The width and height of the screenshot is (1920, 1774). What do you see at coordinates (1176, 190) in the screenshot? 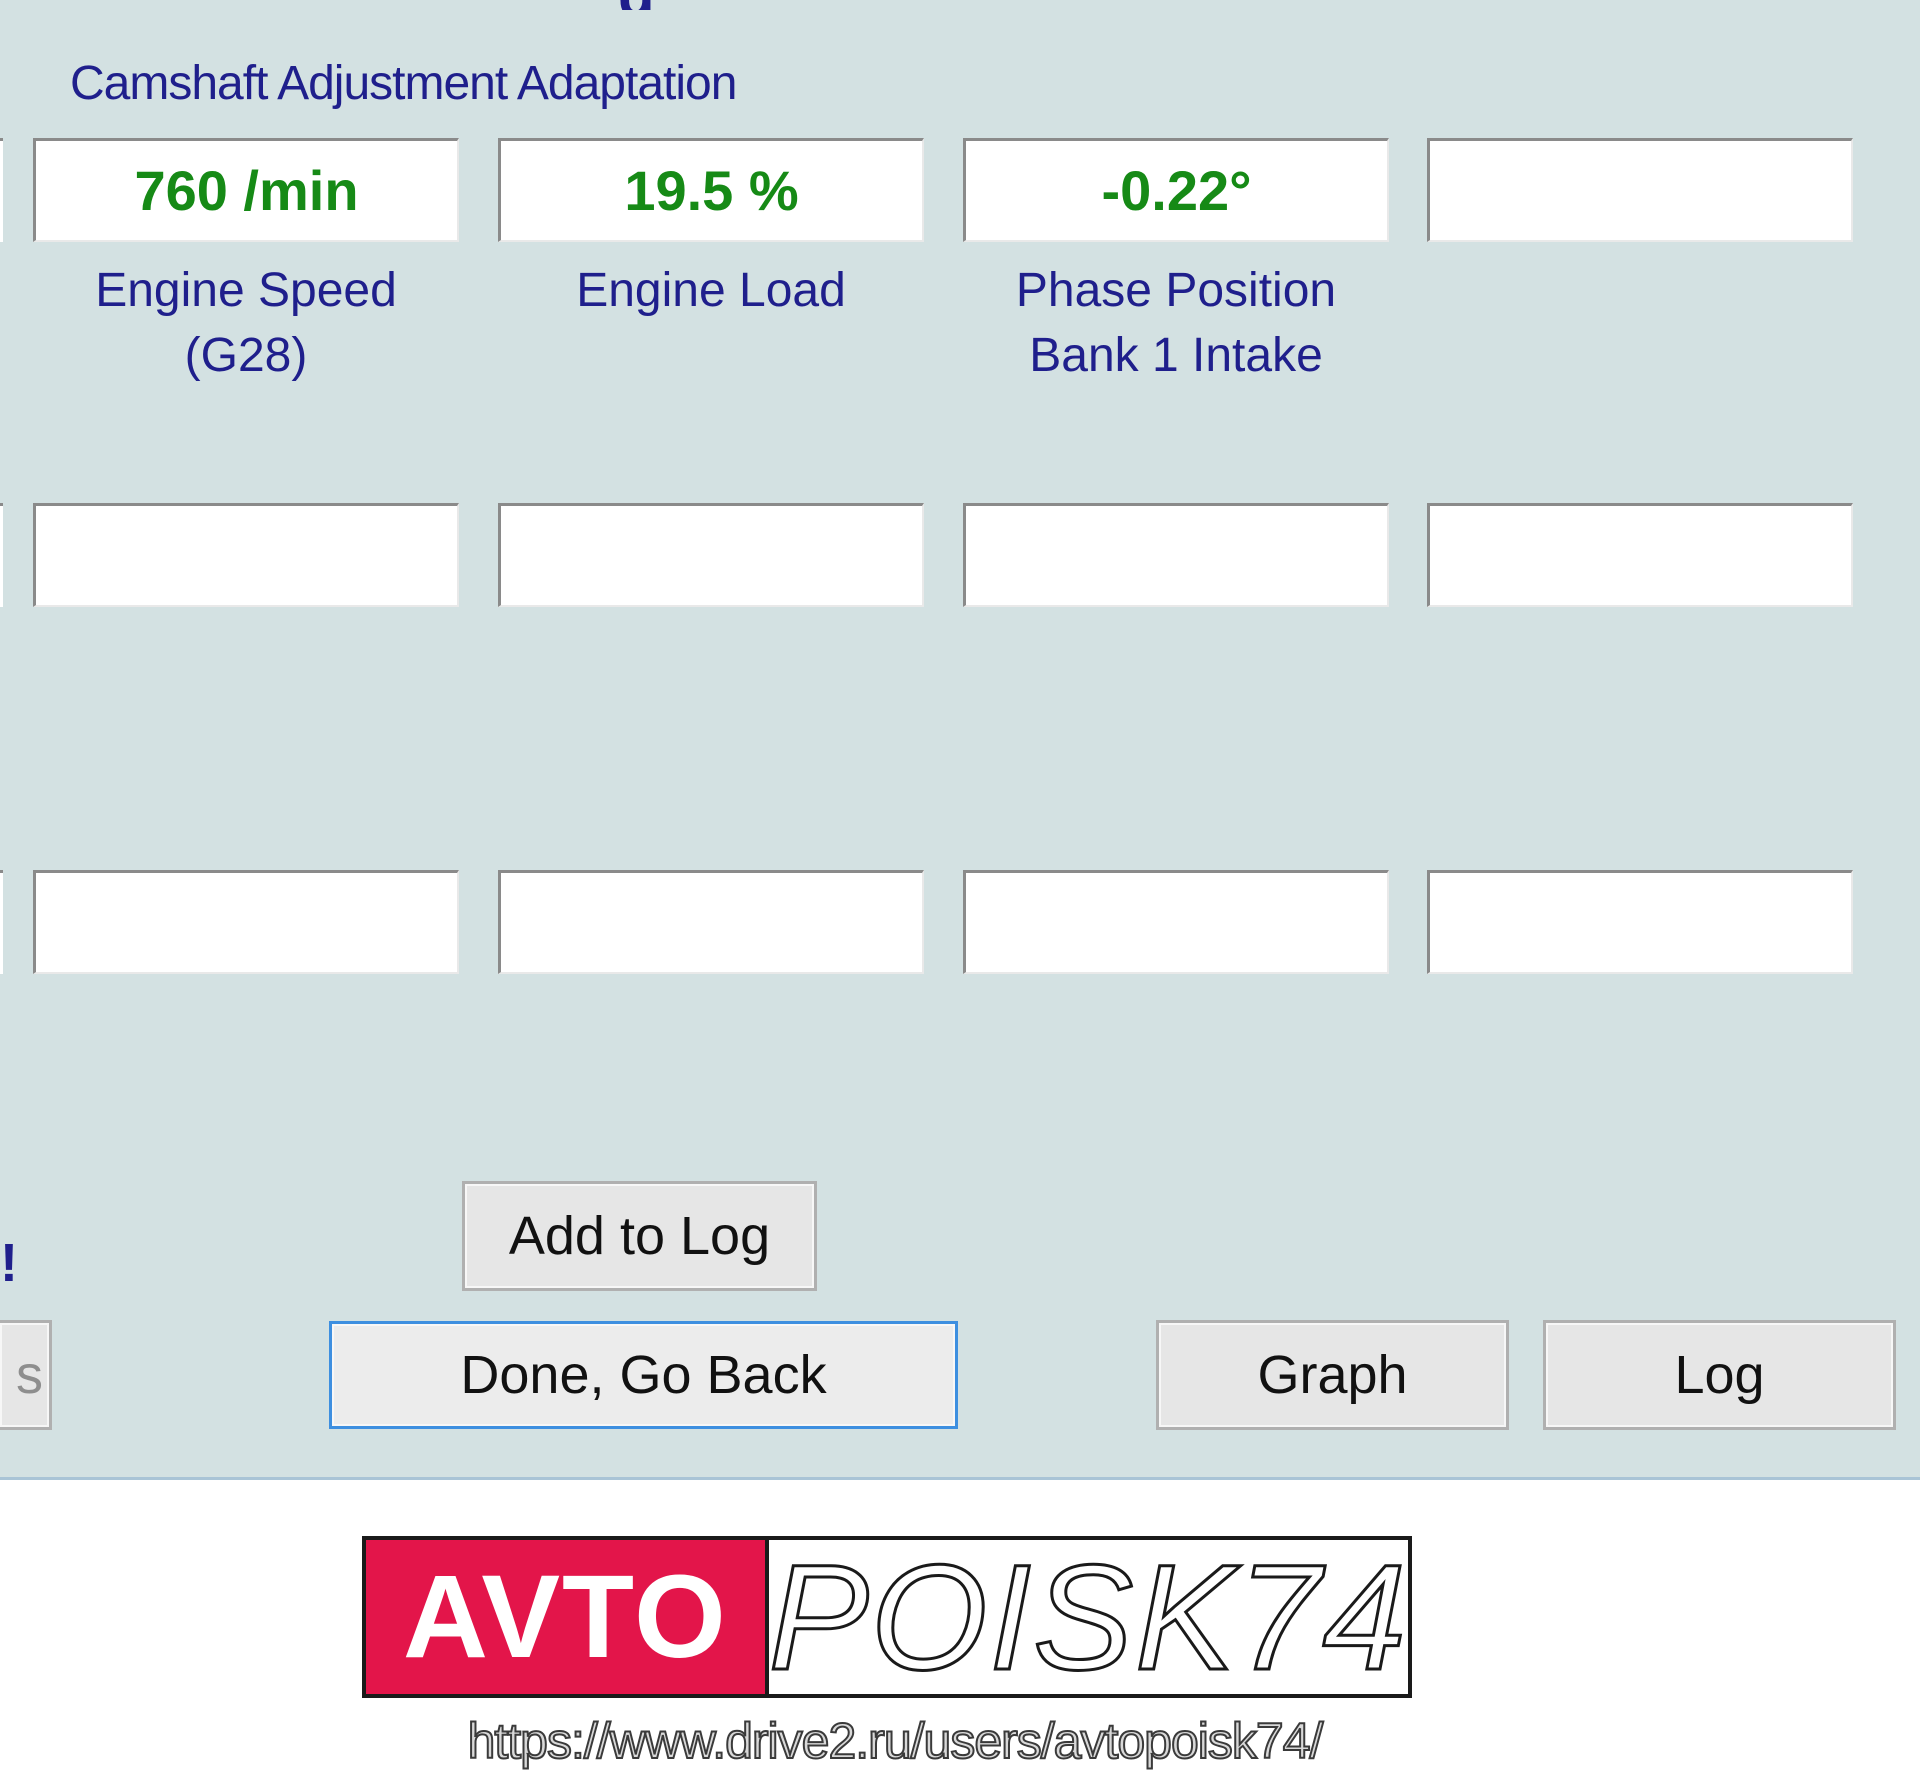
I see `value-field-phase-position: -0.22°` at bounding box center [1176, 190].